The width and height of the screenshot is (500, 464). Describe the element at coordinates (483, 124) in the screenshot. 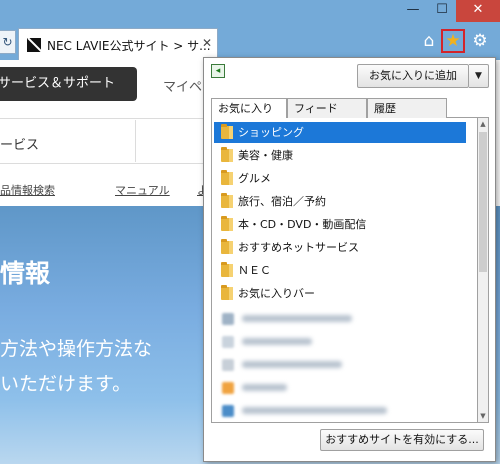

I see `scroll-up-icon: ▲` at that location.